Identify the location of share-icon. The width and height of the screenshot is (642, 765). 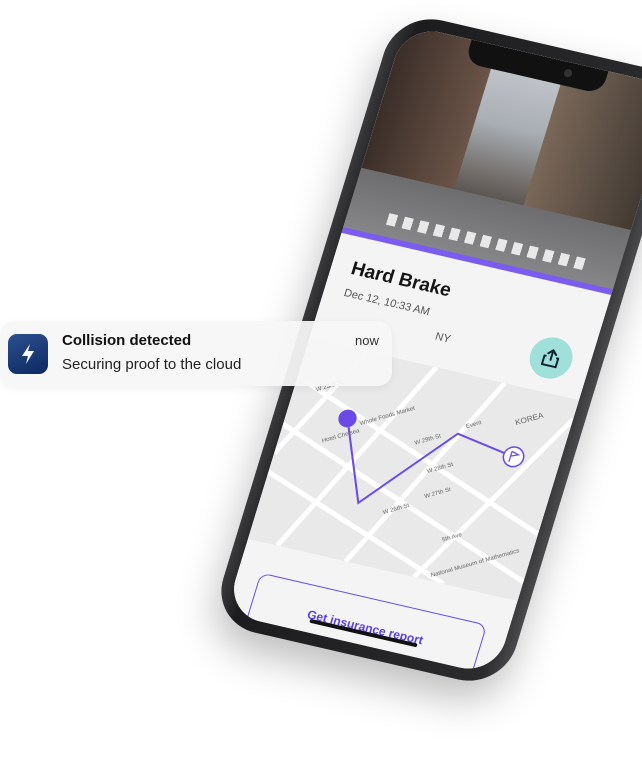
(550, 359).